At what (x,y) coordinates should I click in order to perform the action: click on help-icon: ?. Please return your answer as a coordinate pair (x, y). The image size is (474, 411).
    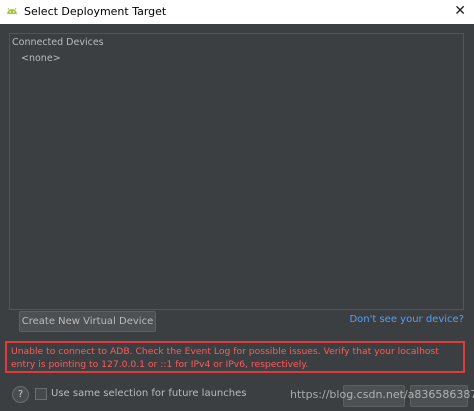
    Looking at the image, I should click on (20, 394).